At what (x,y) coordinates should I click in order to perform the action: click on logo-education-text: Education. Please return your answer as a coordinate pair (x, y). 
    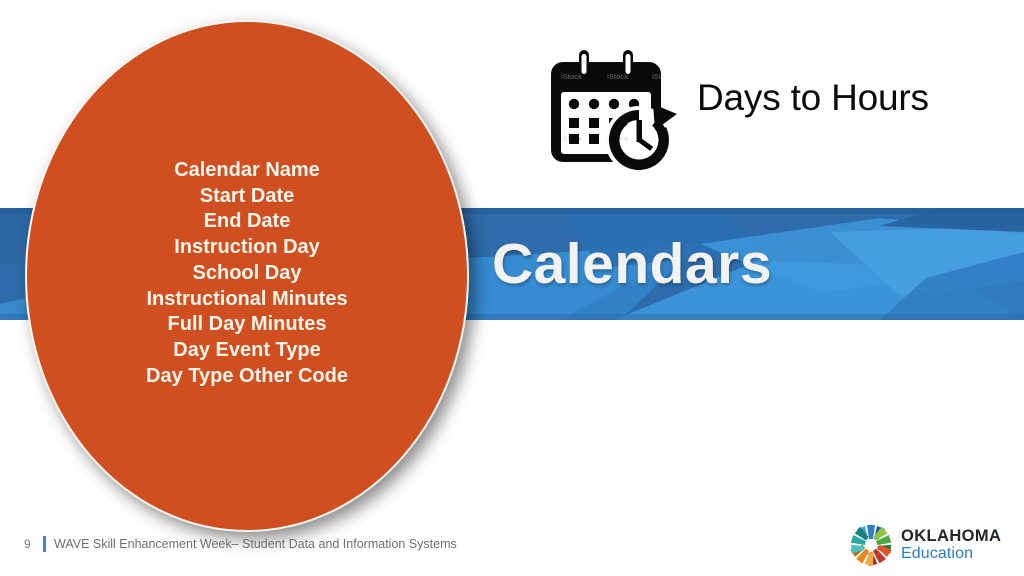
    Looking at the image, I should click on (937, 553).